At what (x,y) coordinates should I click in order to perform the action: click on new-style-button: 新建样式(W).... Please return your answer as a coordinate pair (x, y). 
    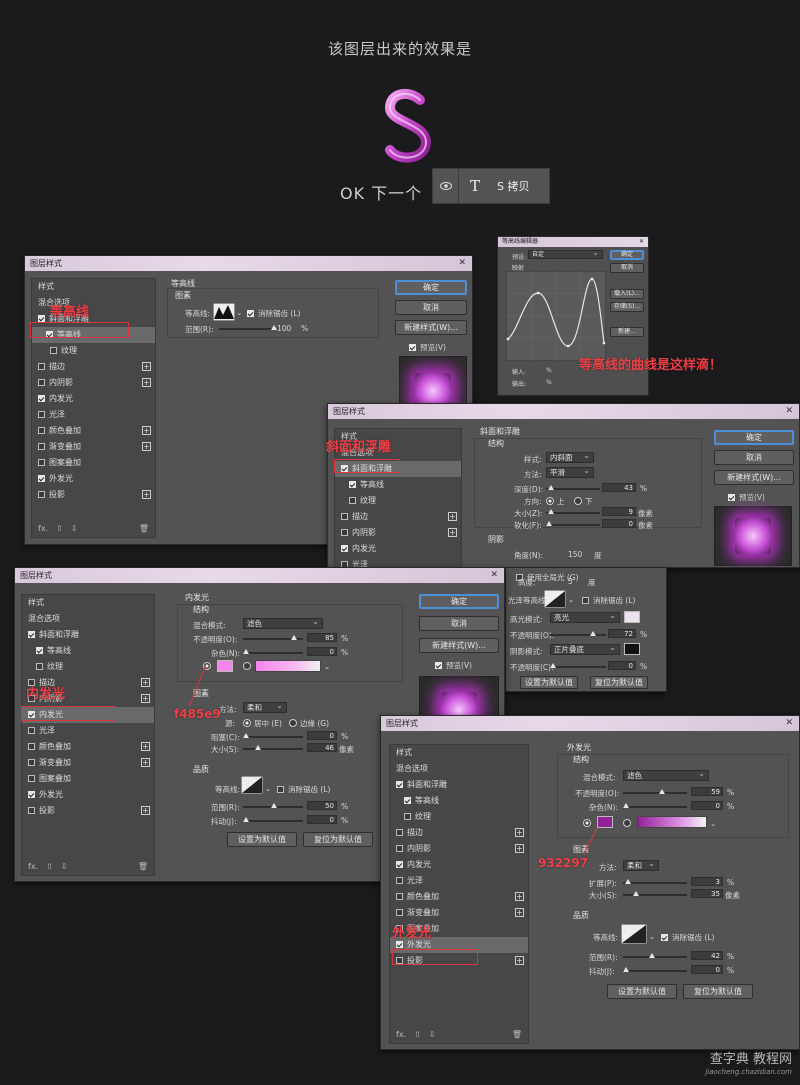
    Looking at the image, I should click on (459, 645).